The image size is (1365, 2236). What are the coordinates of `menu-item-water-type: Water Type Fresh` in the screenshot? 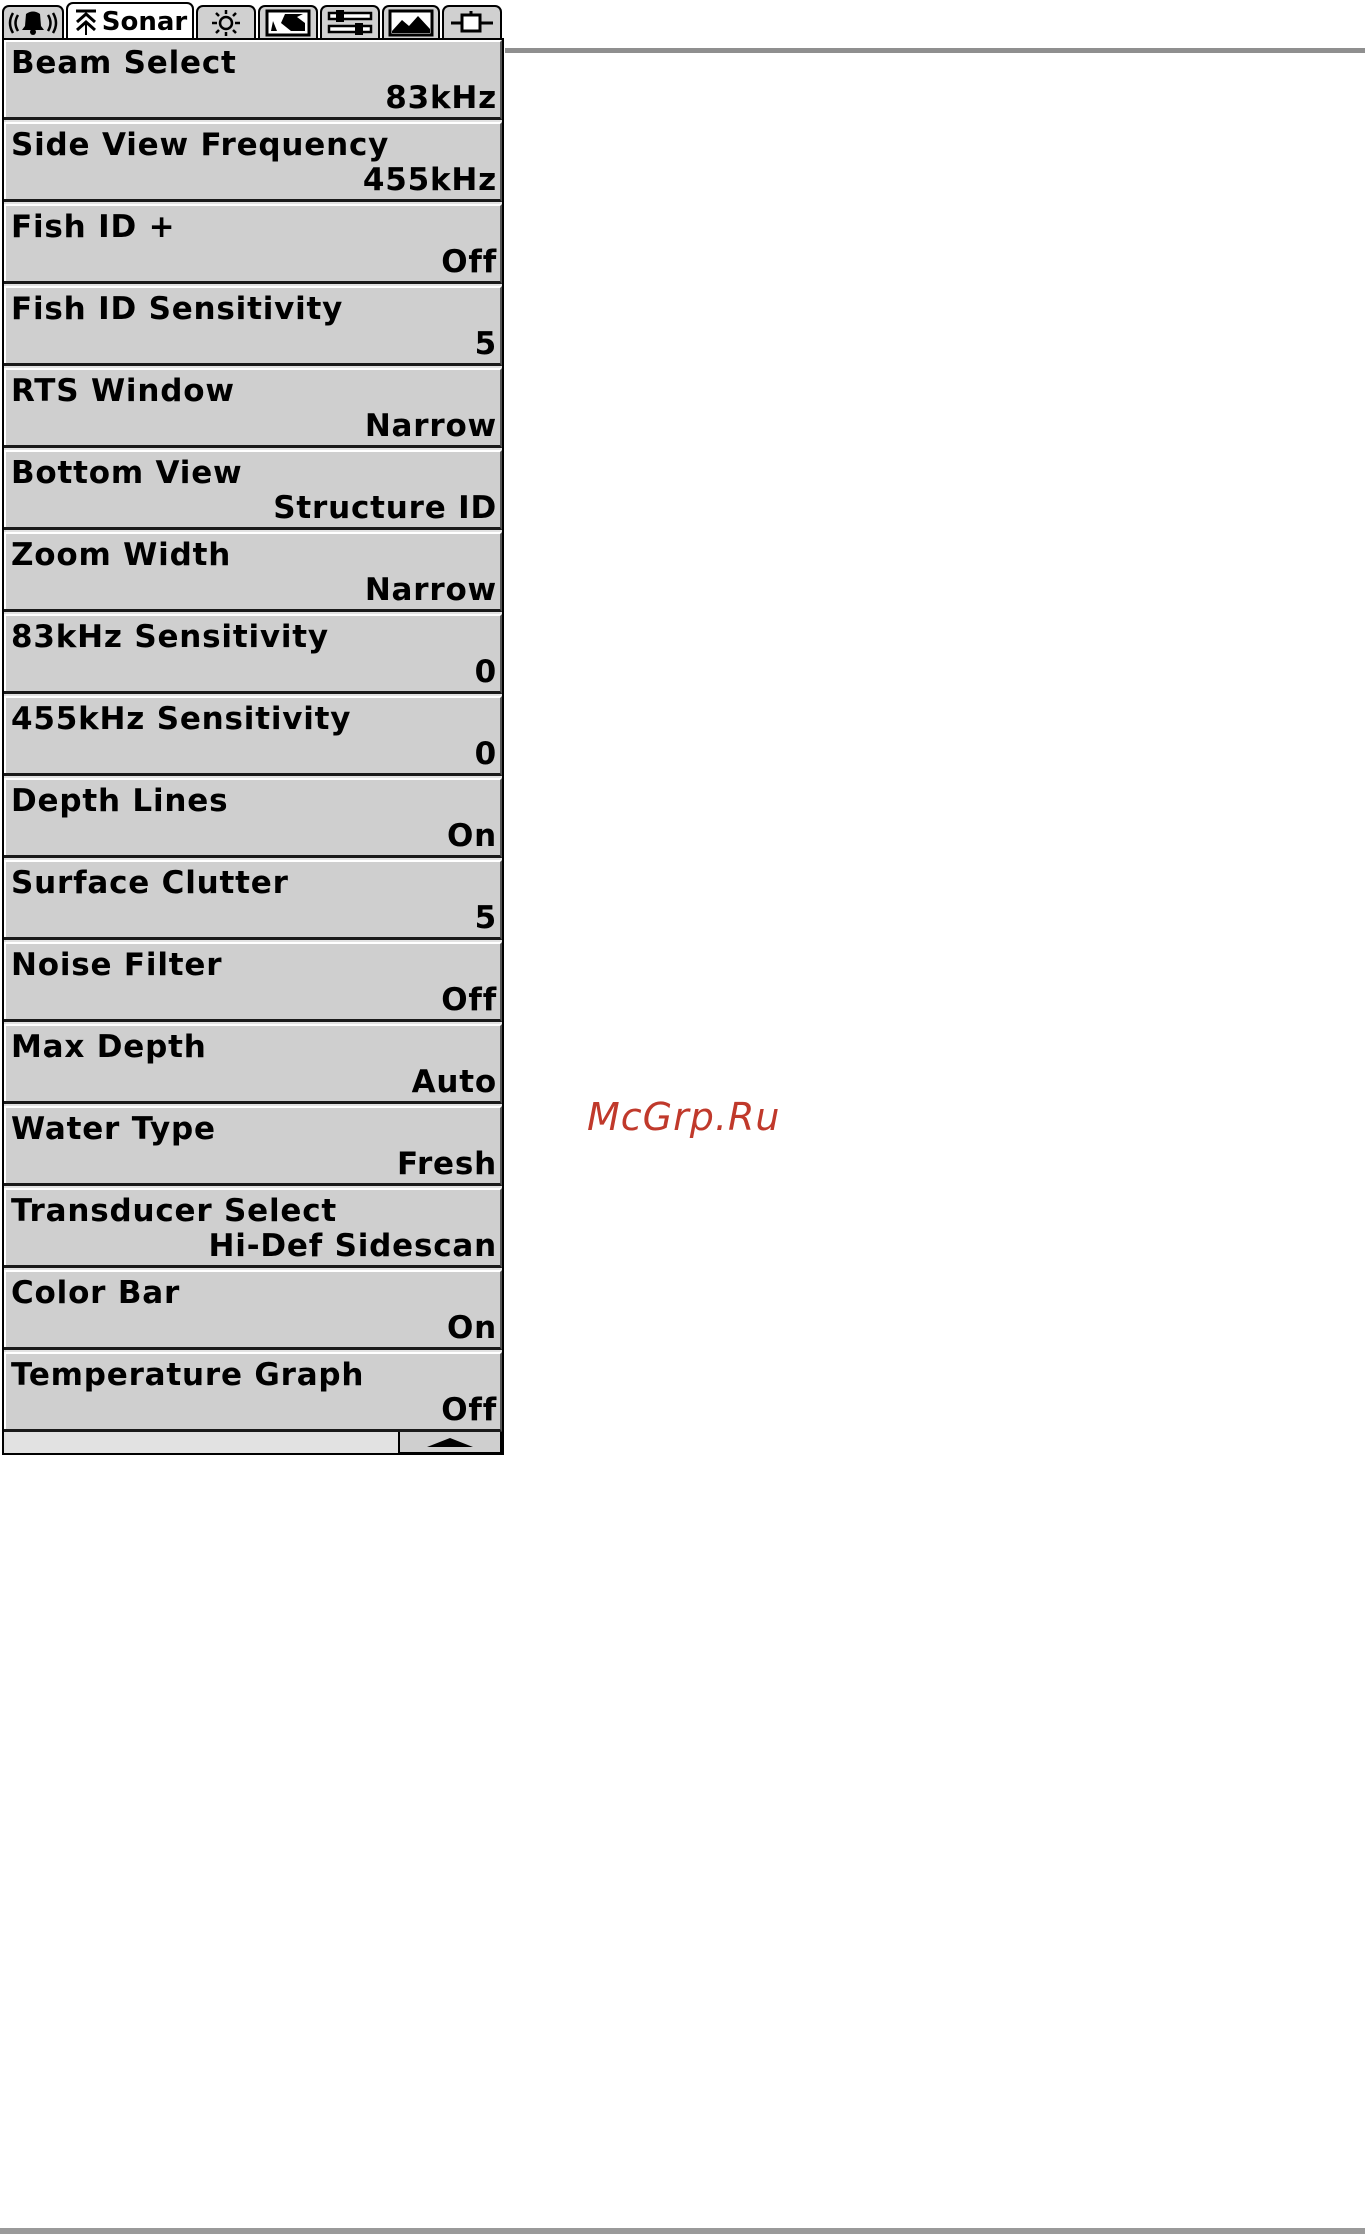 It's located at (253, 1146).